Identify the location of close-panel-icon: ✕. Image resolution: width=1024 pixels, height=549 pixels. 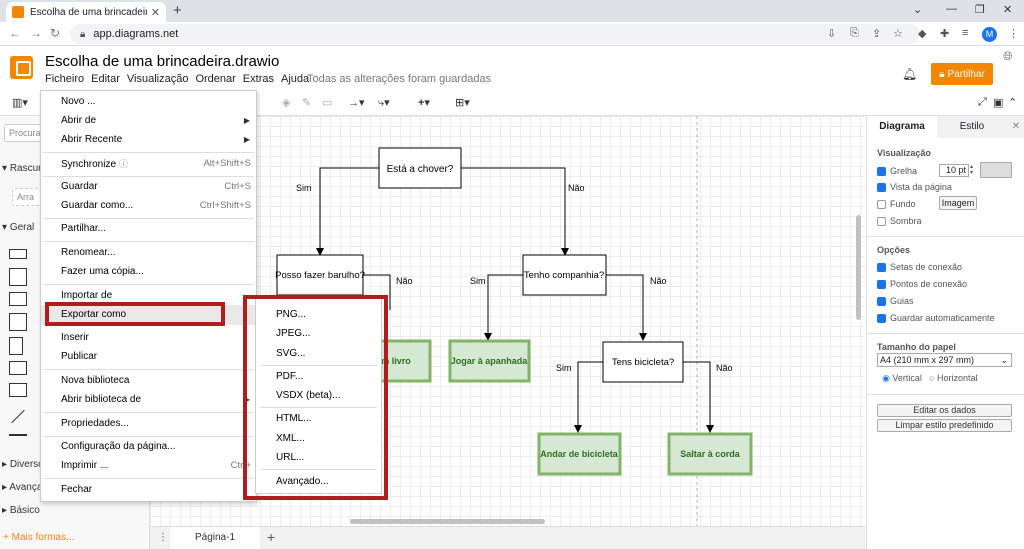
(1015, 127).